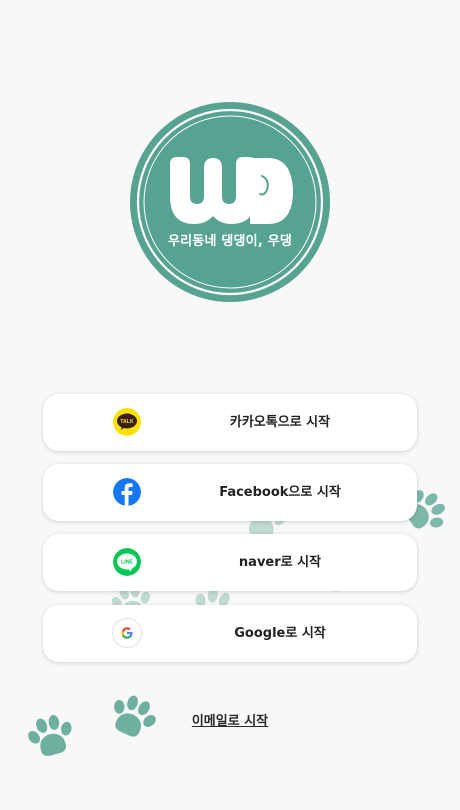 The image size is (460, 810). I want to click on svg-text: LINE, so click(127, 563).